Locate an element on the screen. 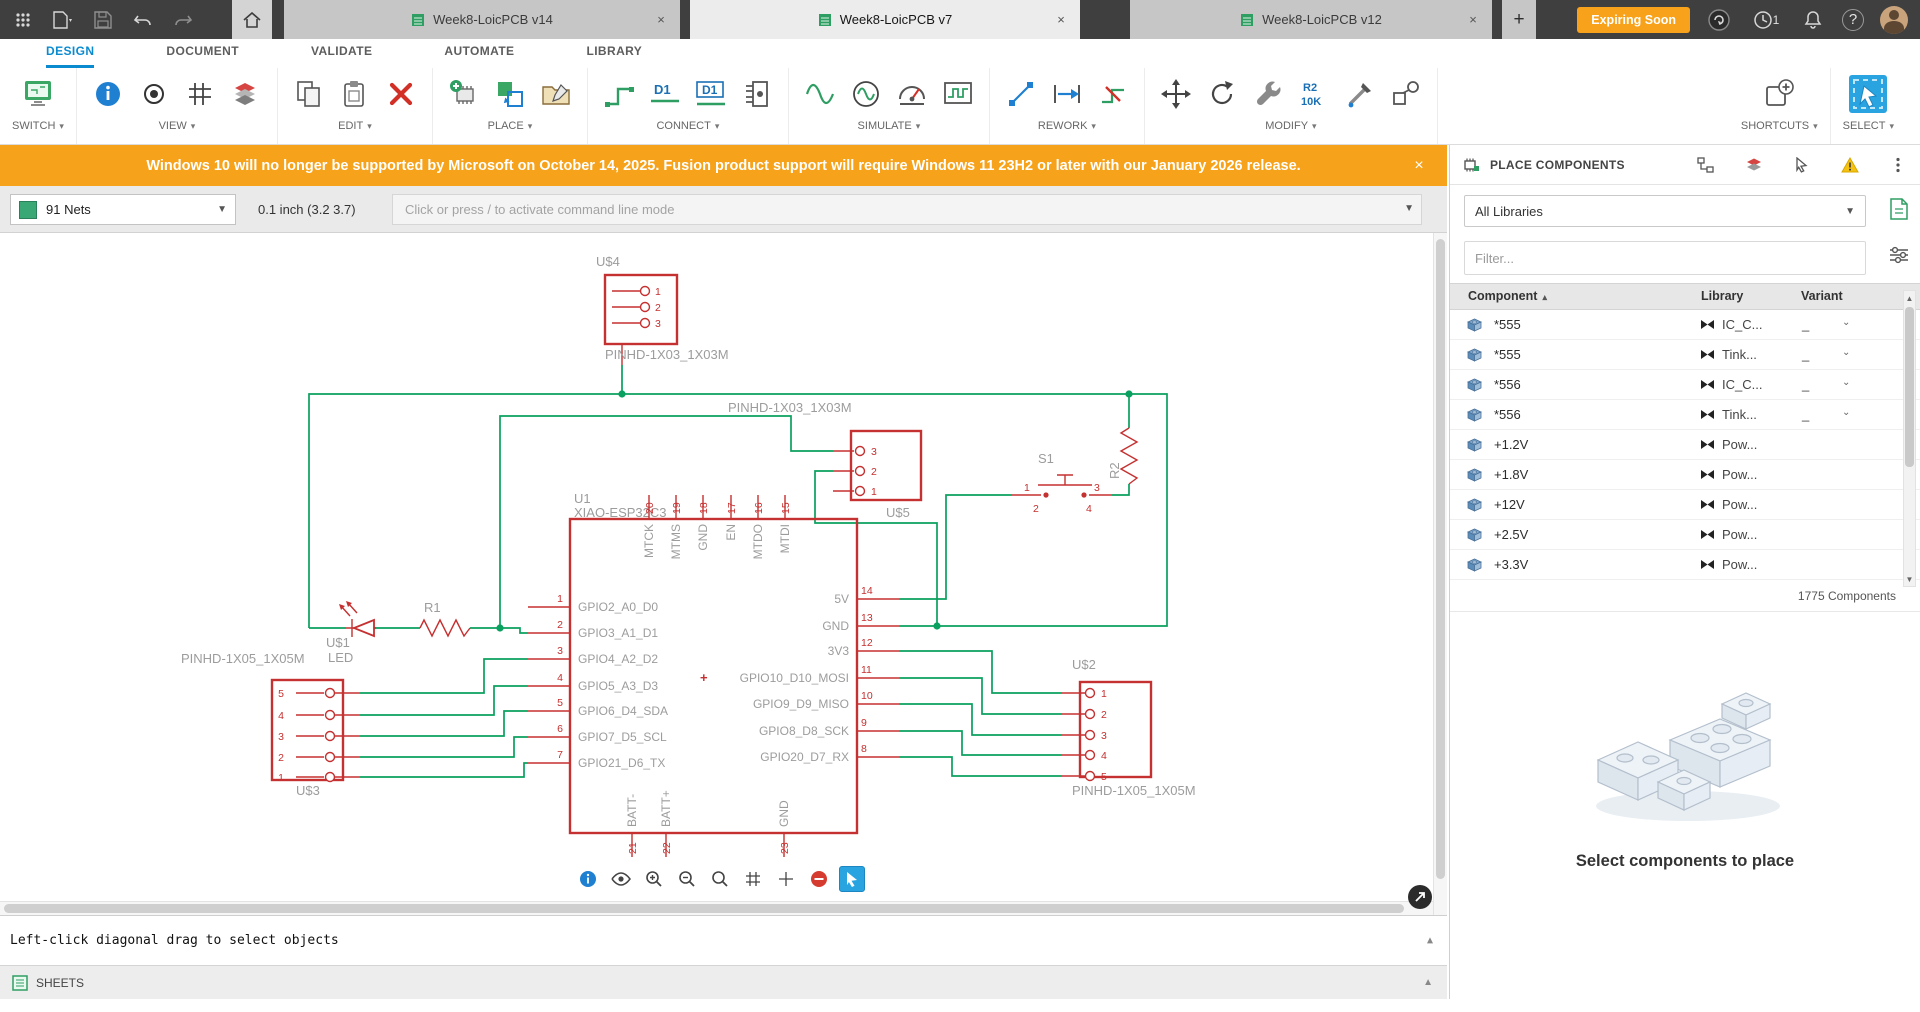 The image size is (1920, 1012). column-library: Library is located at coordinates (1722, 296).